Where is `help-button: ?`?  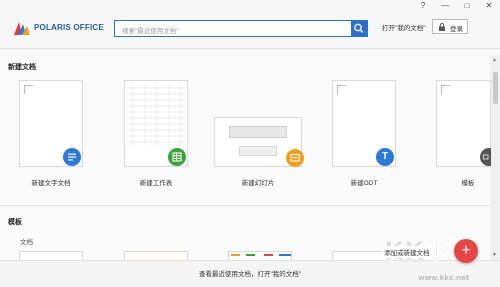 help-button: ? is located at coordinates (423, 6).